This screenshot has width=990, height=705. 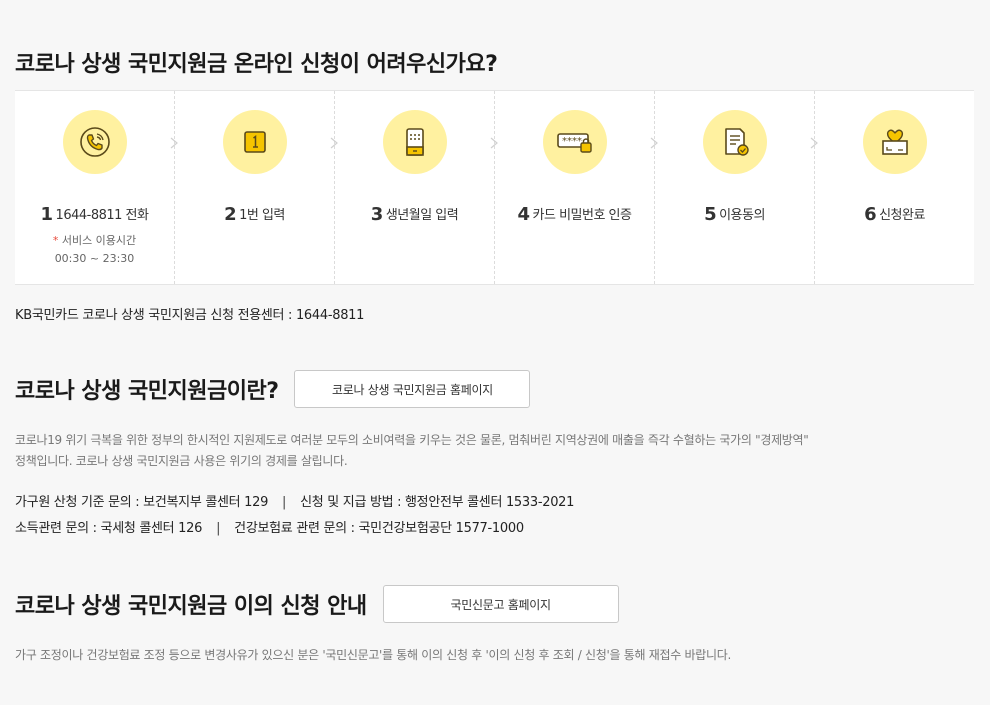 I want to click on step-3-circle, so click(x=414, y=142).